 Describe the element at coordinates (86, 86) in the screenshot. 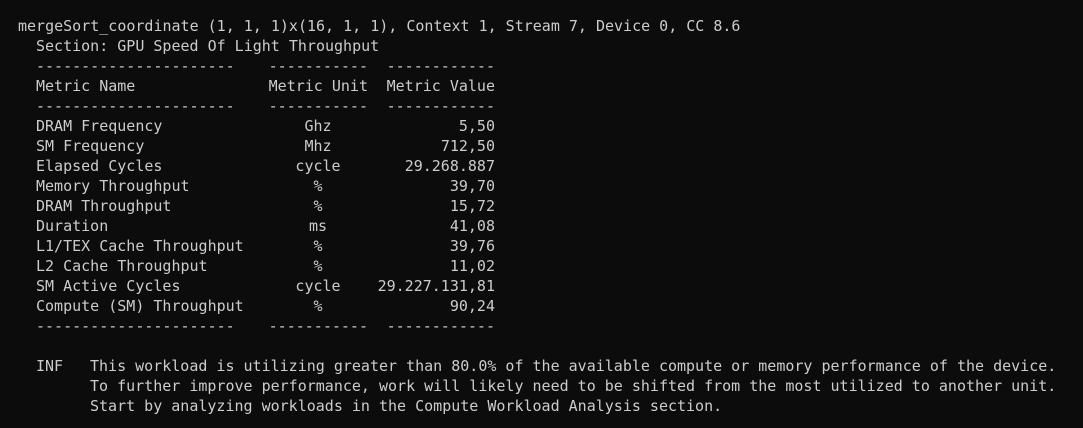

I see `column-header-metric-name: Metric Name` at that location.